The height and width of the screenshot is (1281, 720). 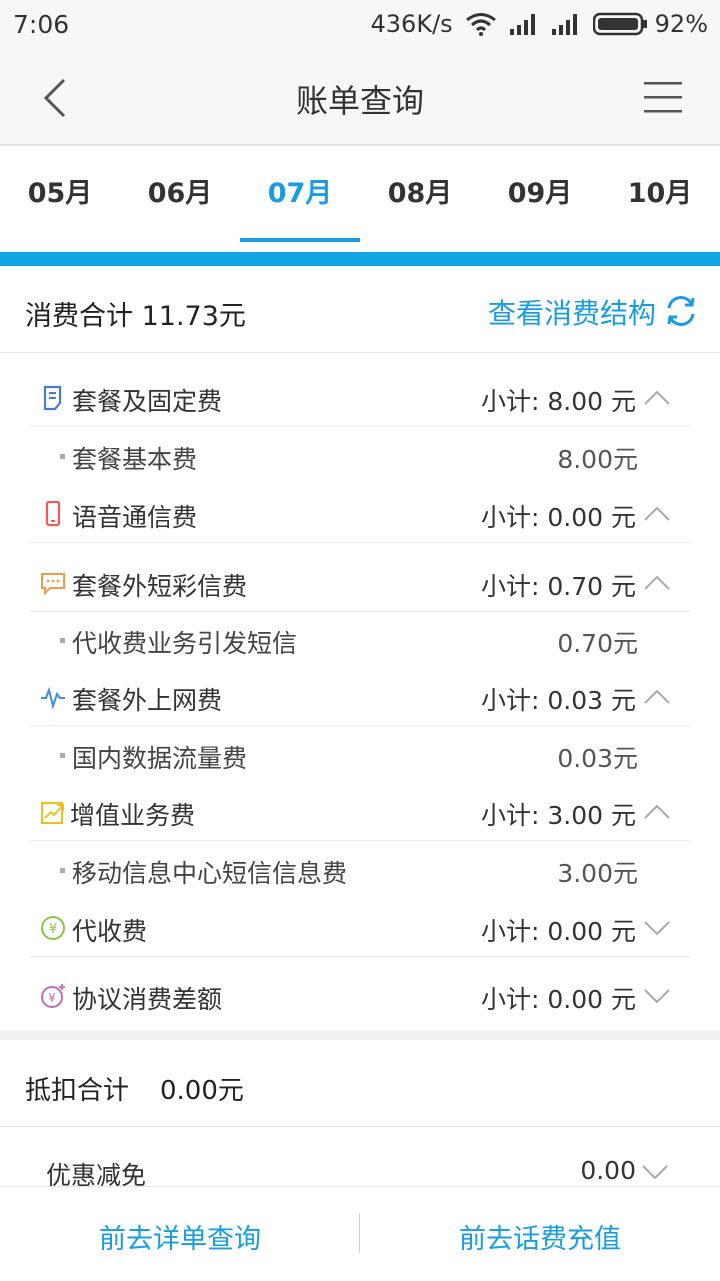 What do you see at coordinates (608, 1170) in the screenshot?
I see `discount-amount: 0.00` at bounding box center [608, 1170].